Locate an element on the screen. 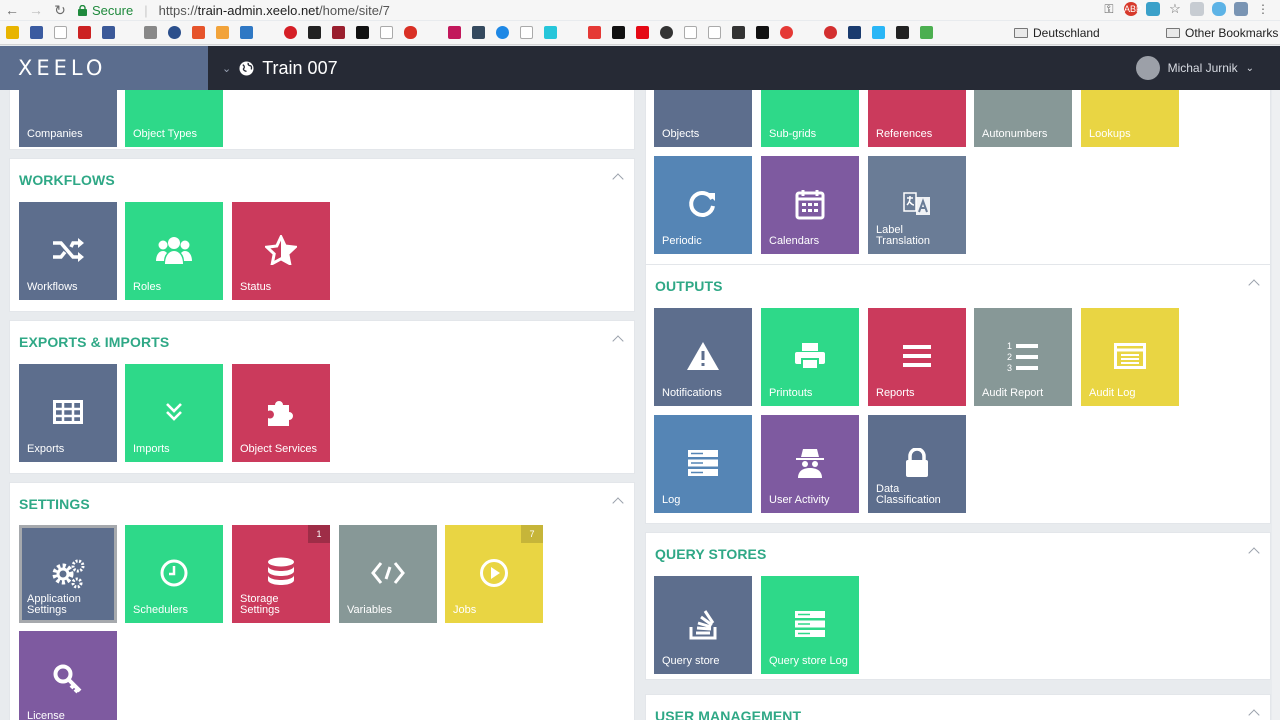 Image resolution: width=1280 pixels, height=720 pixels. tile-periodic: Periodic is located at coordinates (703, 205).